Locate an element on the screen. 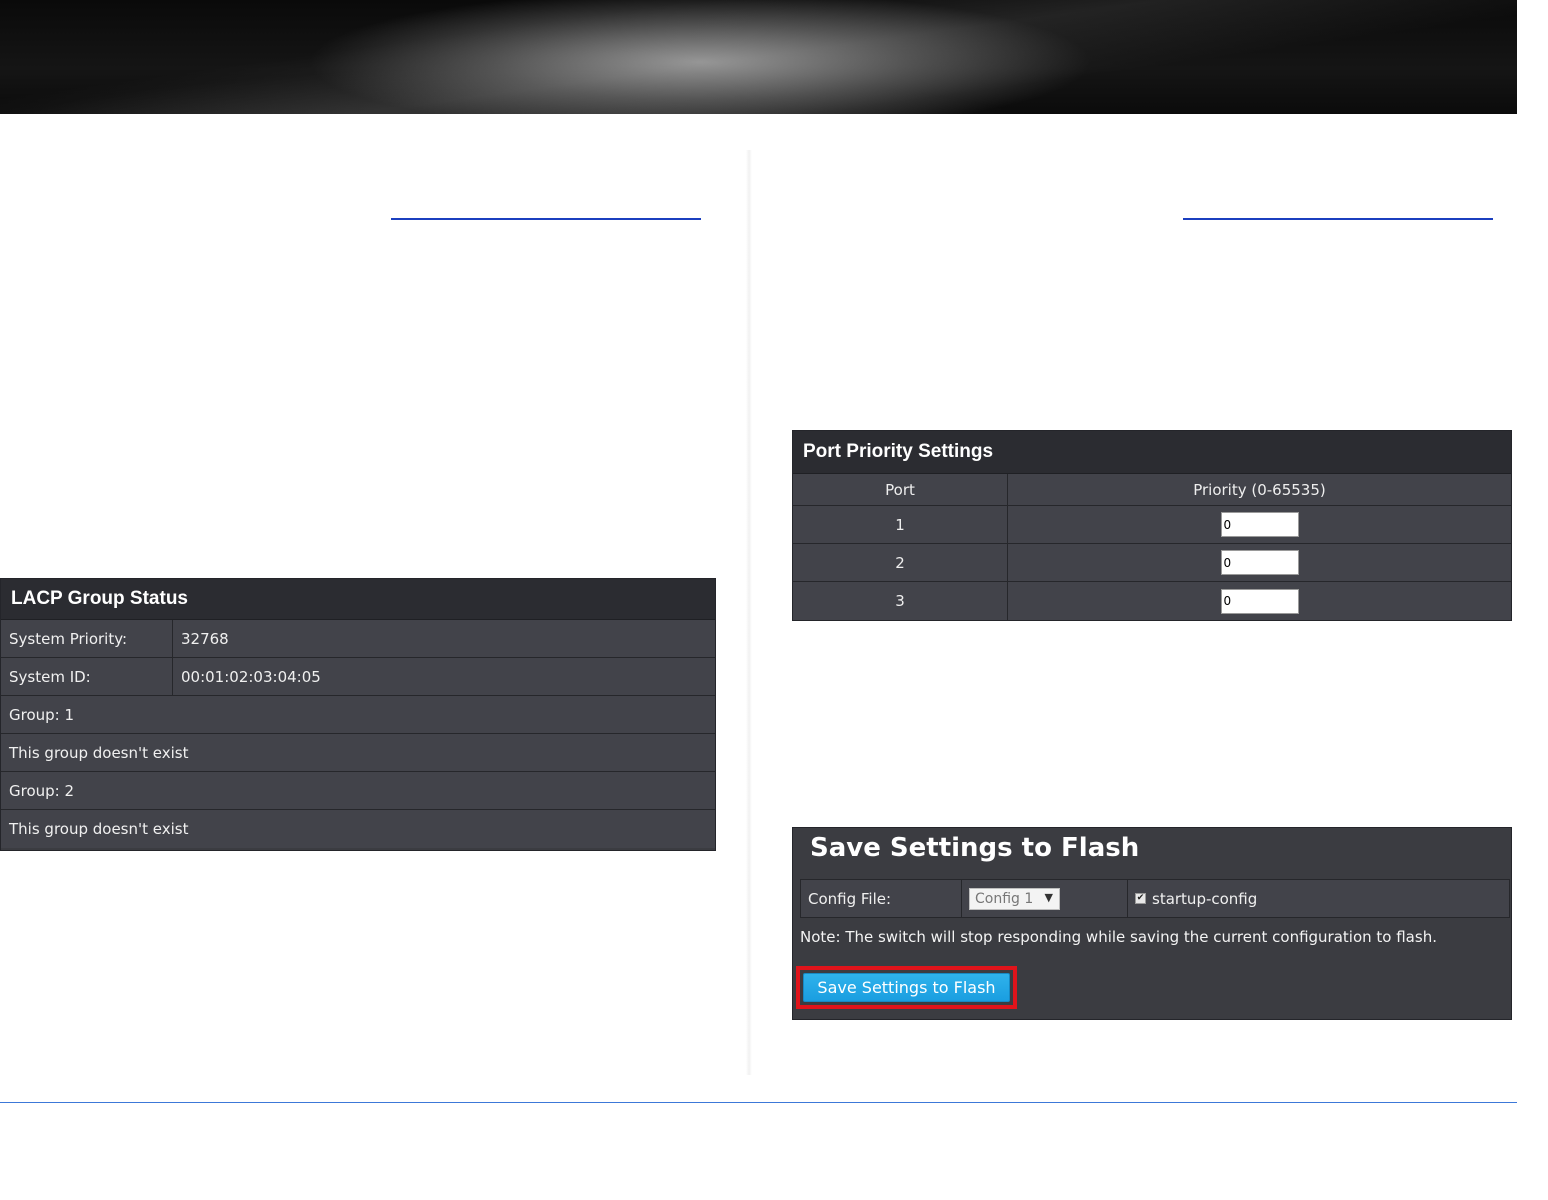 The image size is (1548, 1200). system-id-row: System ID: 00:01:02:03:04:05 is located at coordinates (358, 677).